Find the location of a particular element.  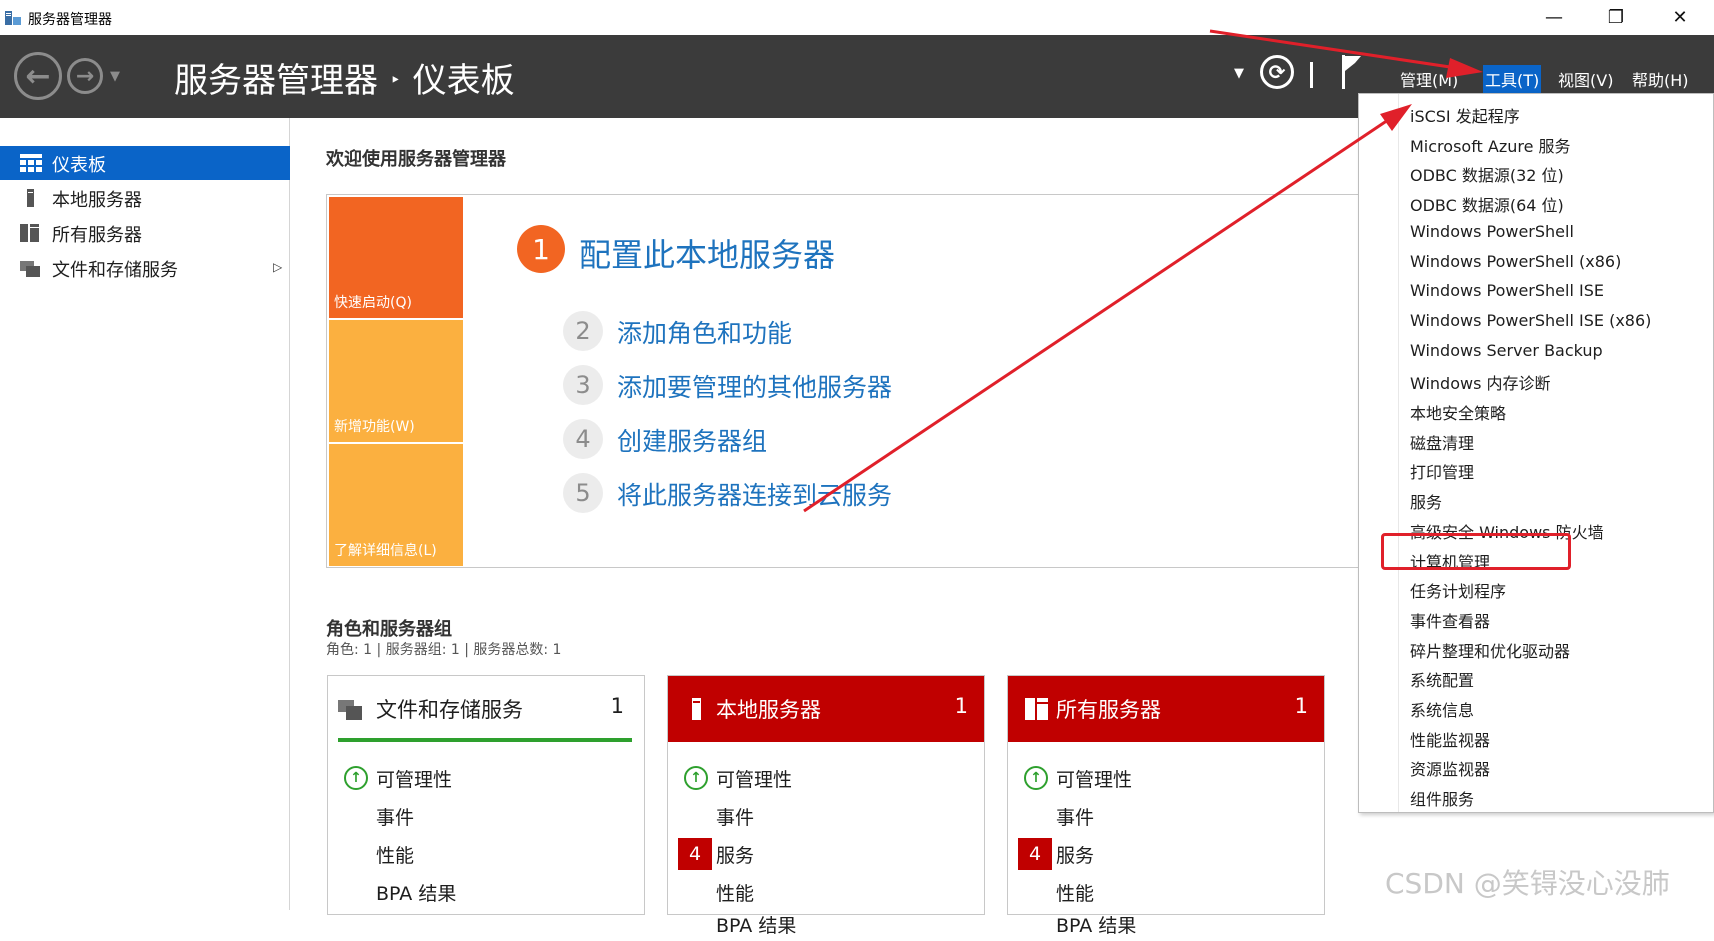

annotation-arrow-to-tools is located at coordinates (1340, 50).